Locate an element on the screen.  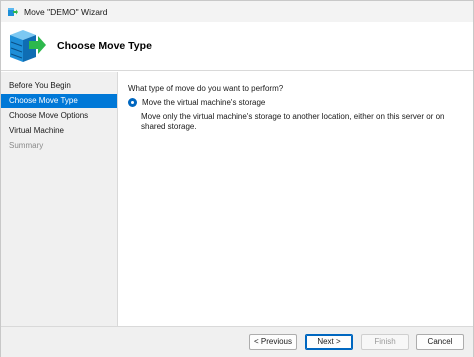
wizard-footer: < Previous Next > Finish Cancel is located at coordinates (237, 341).